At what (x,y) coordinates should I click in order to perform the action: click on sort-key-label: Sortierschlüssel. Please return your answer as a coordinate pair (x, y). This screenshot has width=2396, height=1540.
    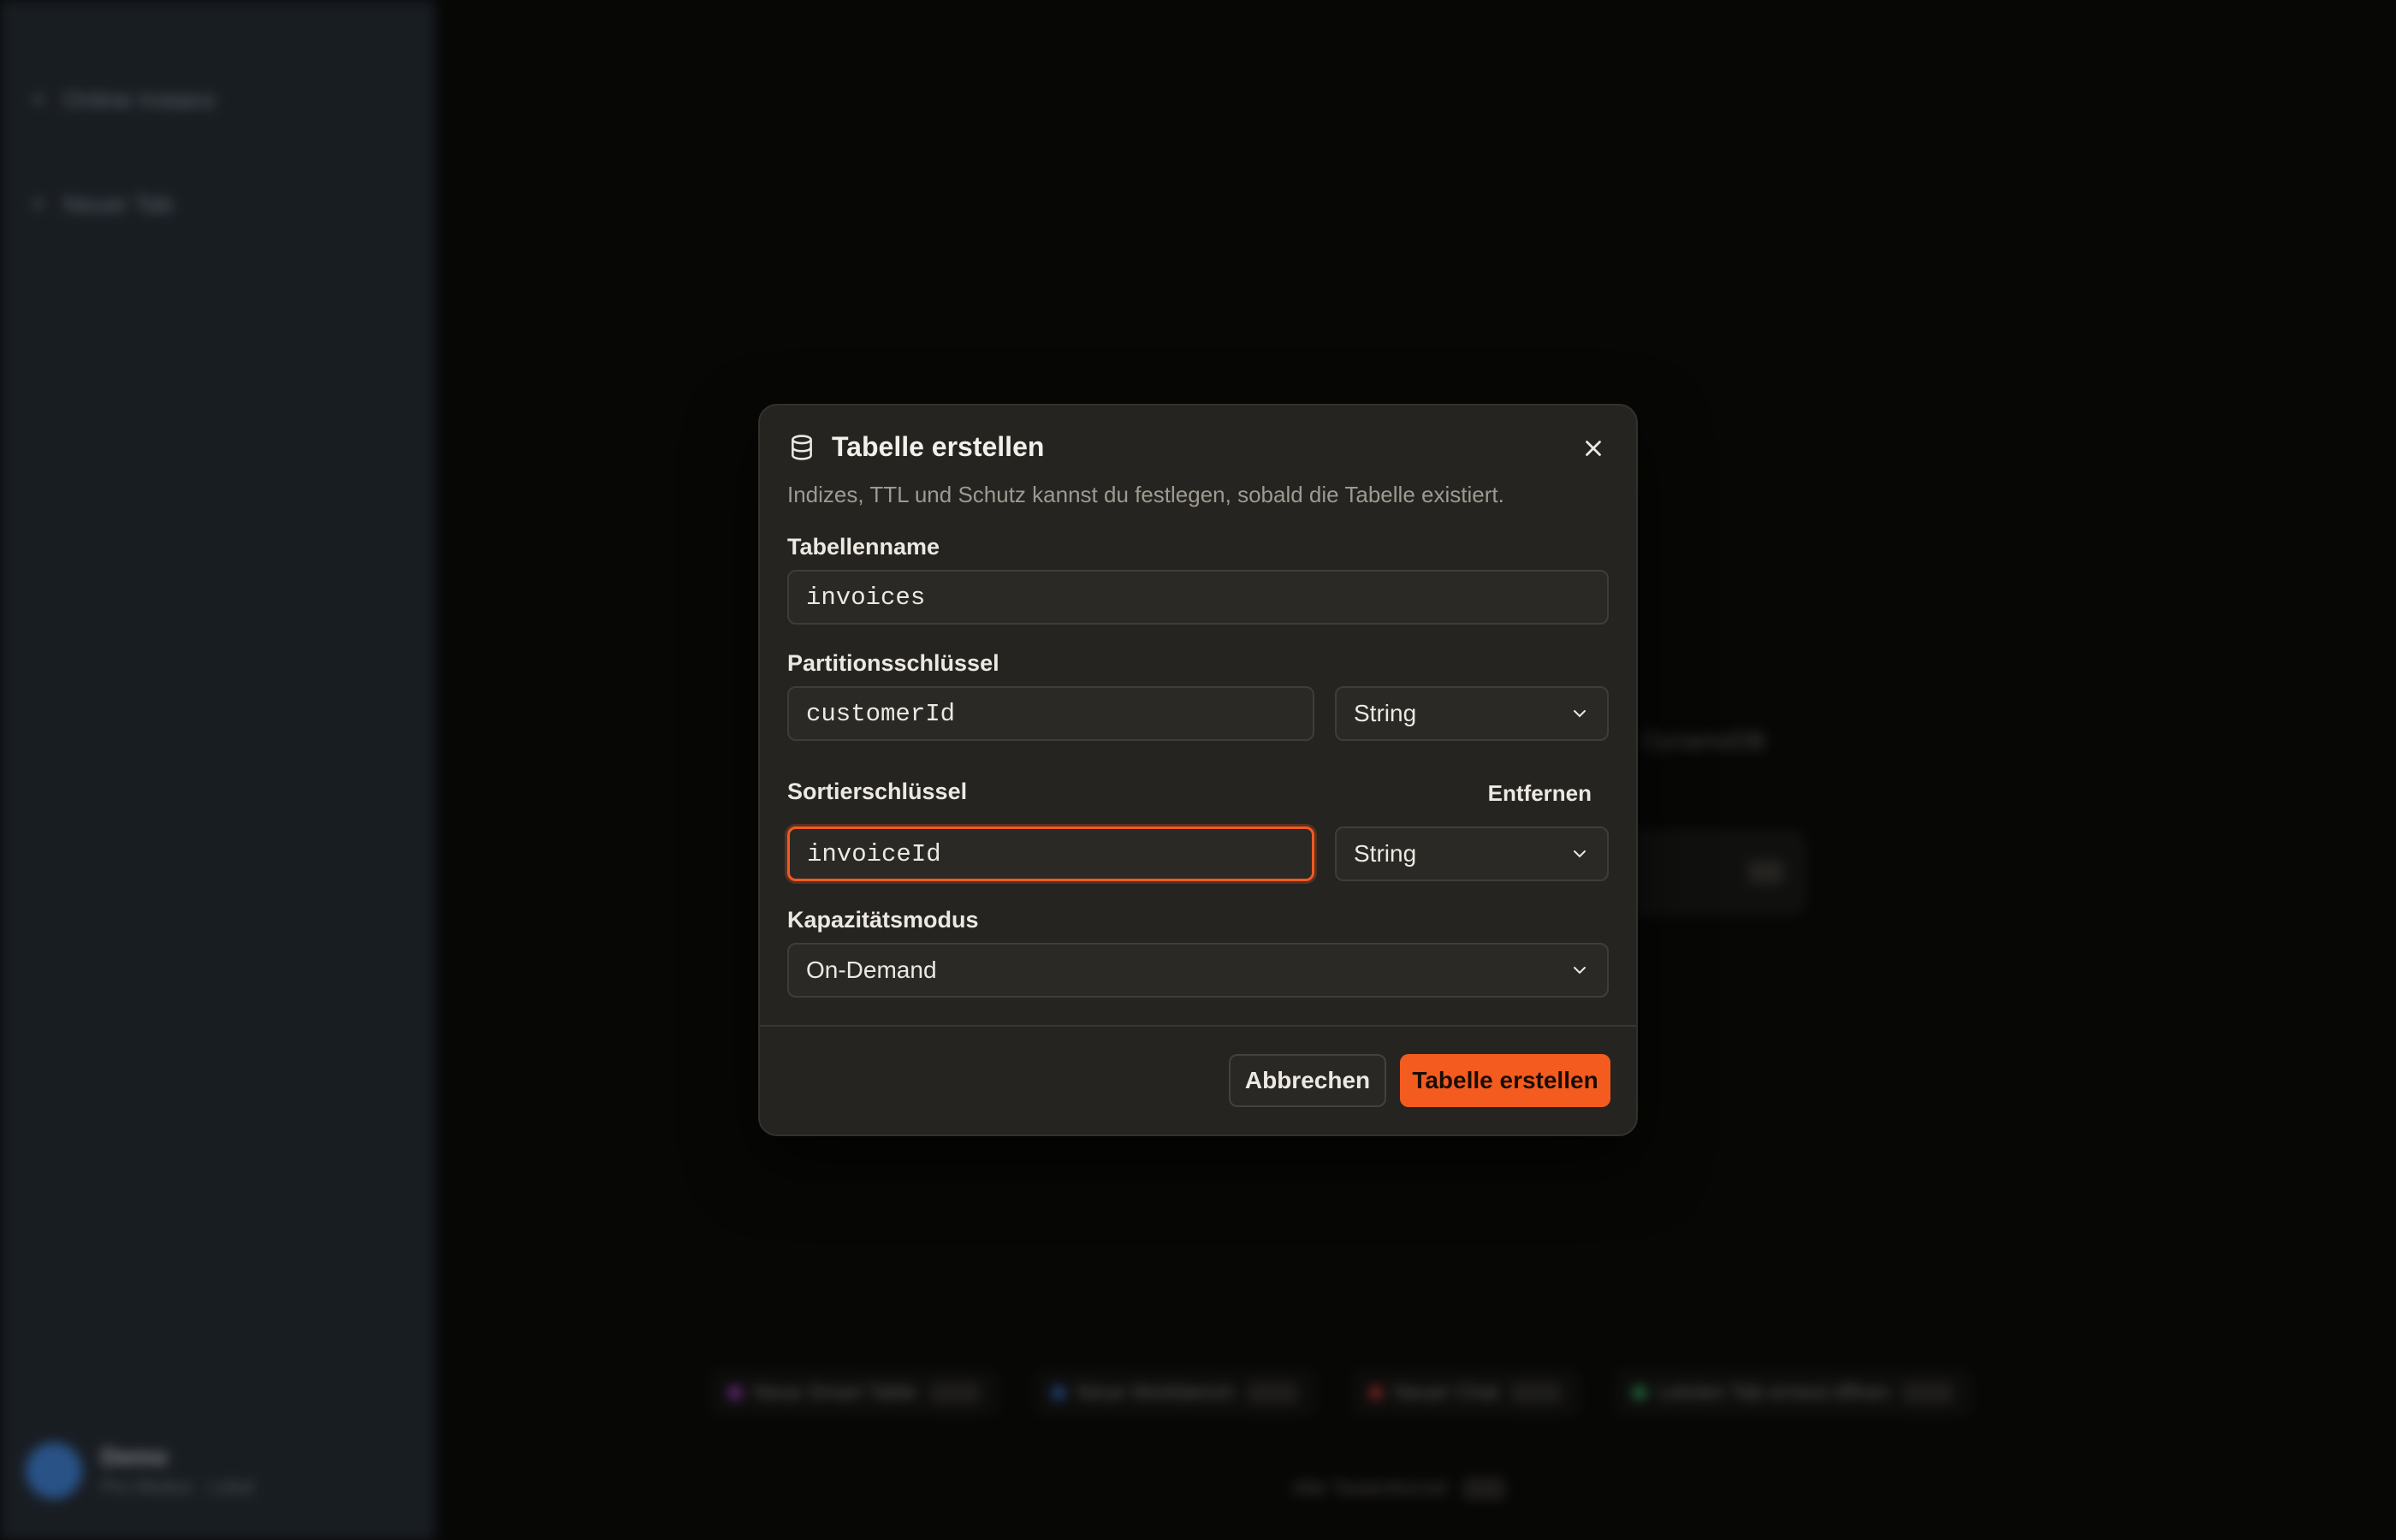
    Looking at the image, I should click on (878, 791).